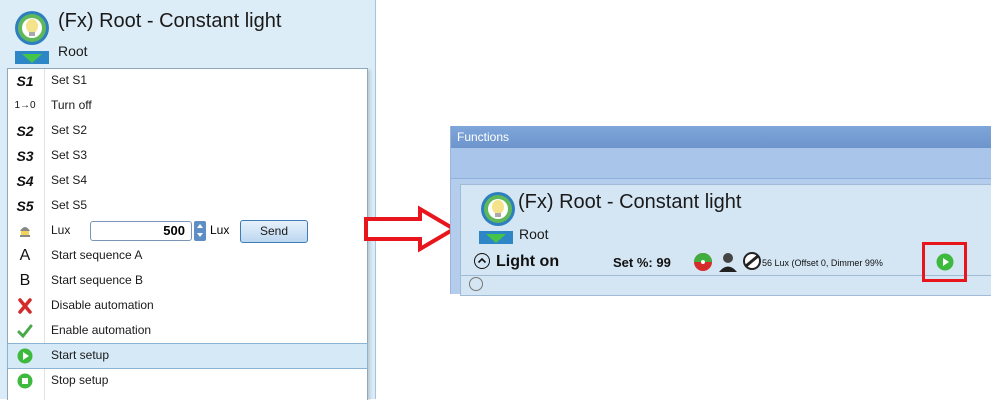  What do you see at coordinates (703, 262) in the screenshot?
I see `color-wheel-icon` at bounding box center [703, 262].